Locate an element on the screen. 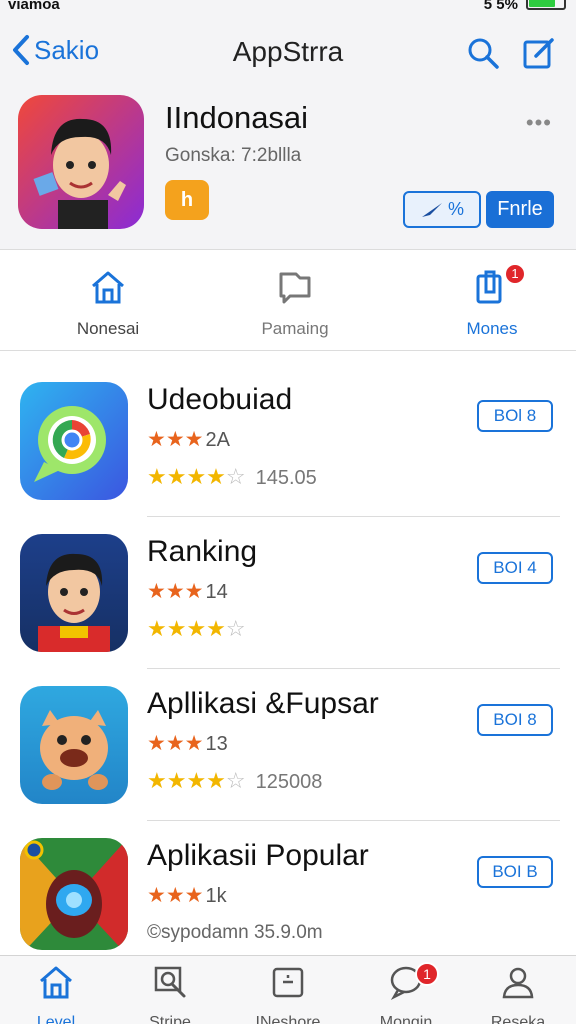  rating-stars: ★★★★☆ is located at coordinates (196, 629).